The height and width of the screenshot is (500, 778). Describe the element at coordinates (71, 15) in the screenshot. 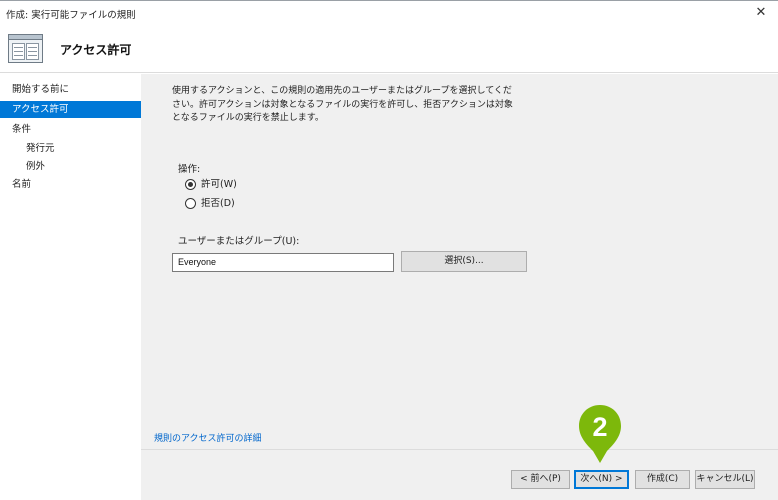

I see `window-title: 作成: 実行可能ファイルの規則` at that location.